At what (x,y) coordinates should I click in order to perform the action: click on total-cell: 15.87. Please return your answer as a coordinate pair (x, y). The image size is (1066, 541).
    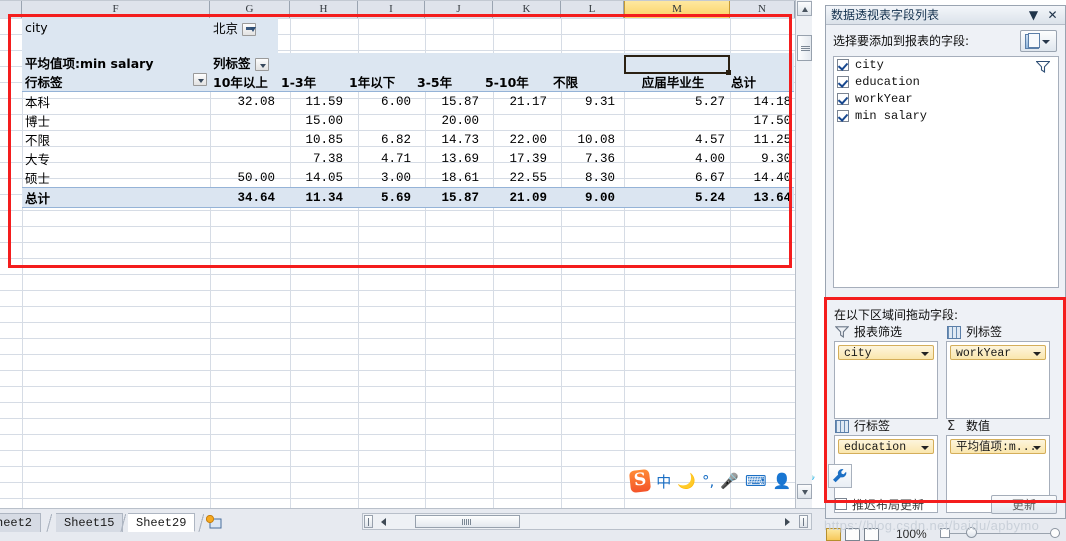
    Looking at the image, I should click on (448, 197).